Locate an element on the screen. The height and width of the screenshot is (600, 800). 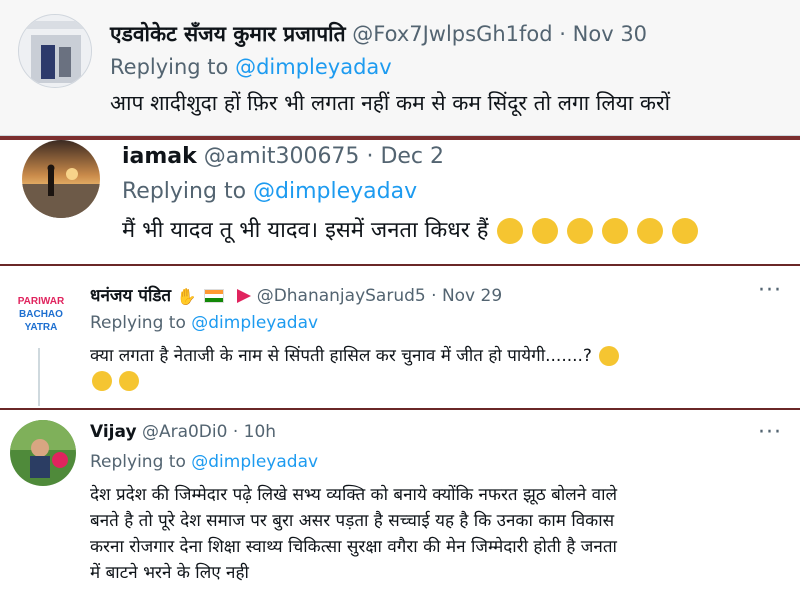
tweet-header: iamak @amit300675 · Dec 2 is located at coordinates (283, 156).